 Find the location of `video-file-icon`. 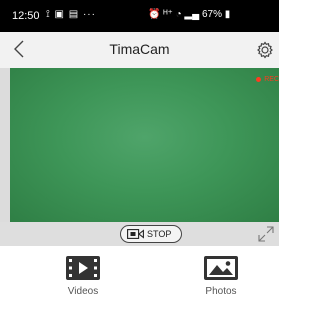

video-file-icon is located at coordinates (83, 268).